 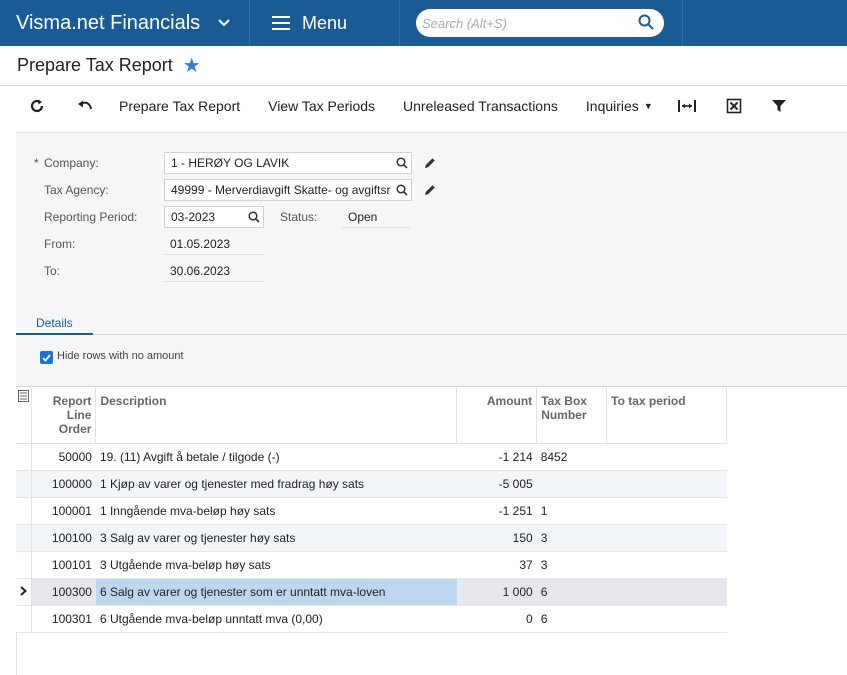 I want to click on grid-filter-bar: Hide rows with no amount, so click(x=431, y=361).